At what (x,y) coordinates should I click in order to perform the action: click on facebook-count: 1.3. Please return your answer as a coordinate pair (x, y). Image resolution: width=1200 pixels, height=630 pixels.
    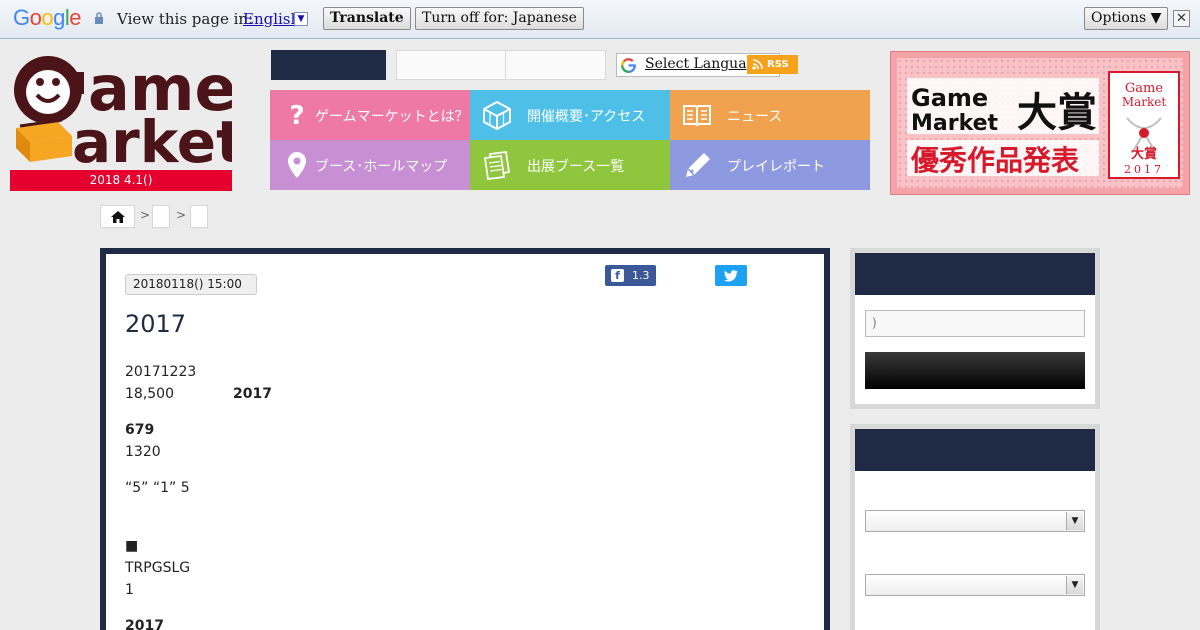
    Looking at the image, I should click on (641, 275).